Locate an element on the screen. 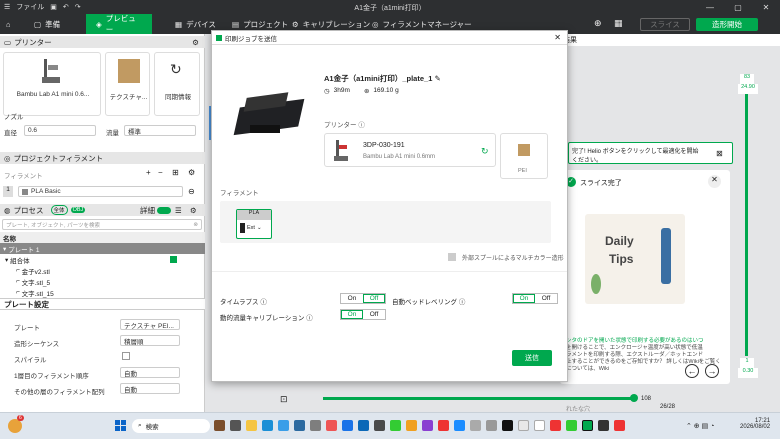  search-input: プレート, オブジェクト, パーツを検索 ⊗ is located at coordinates (102, 224).